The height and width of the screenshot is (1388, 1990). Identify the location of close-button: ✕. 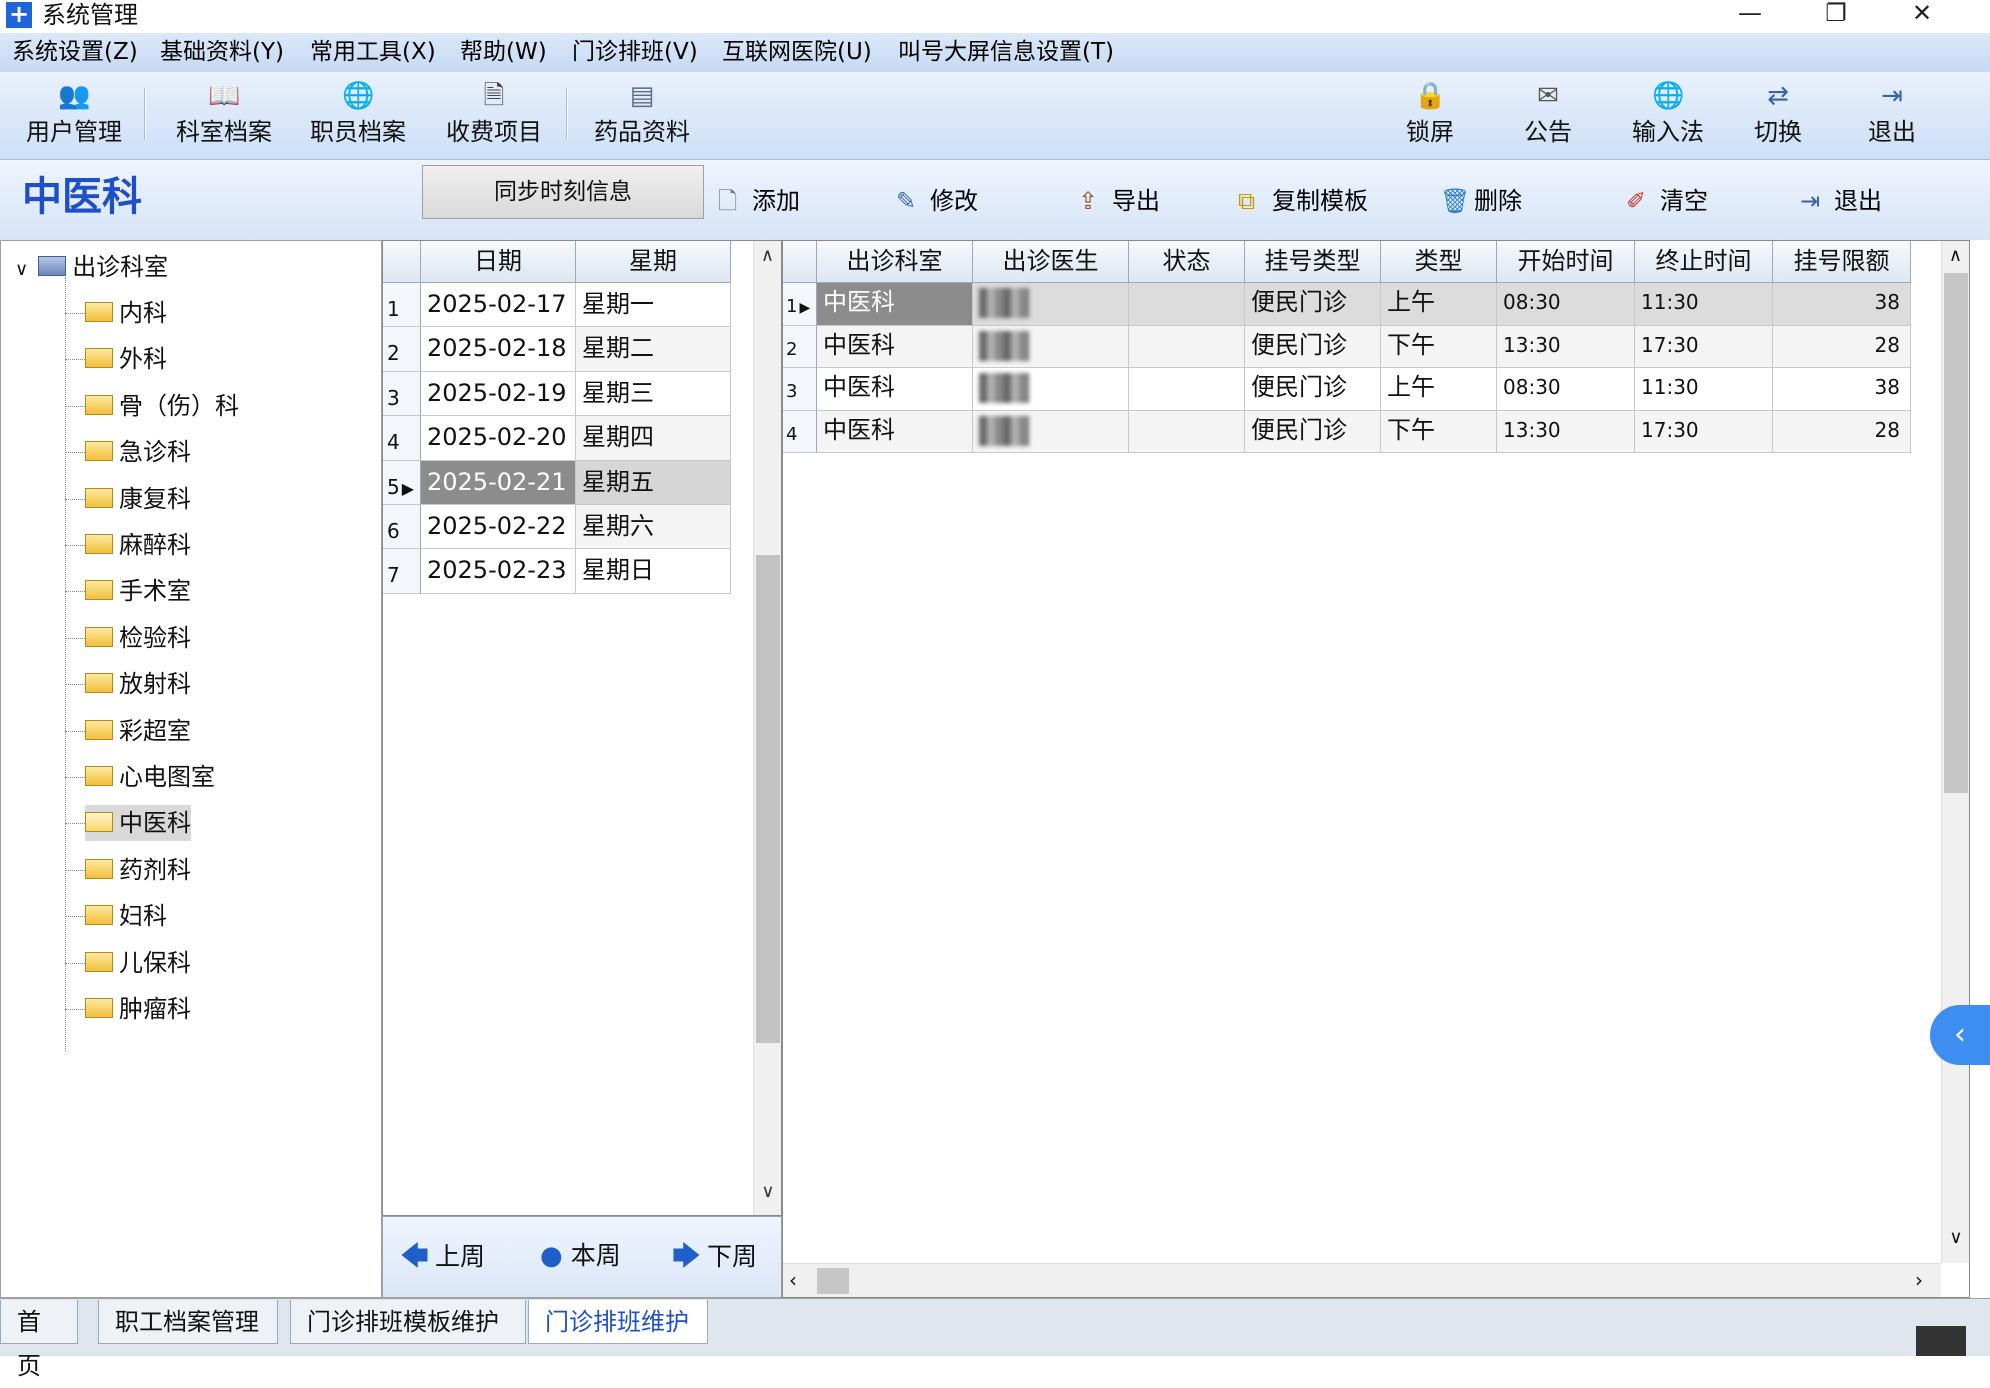
(1922, 16).